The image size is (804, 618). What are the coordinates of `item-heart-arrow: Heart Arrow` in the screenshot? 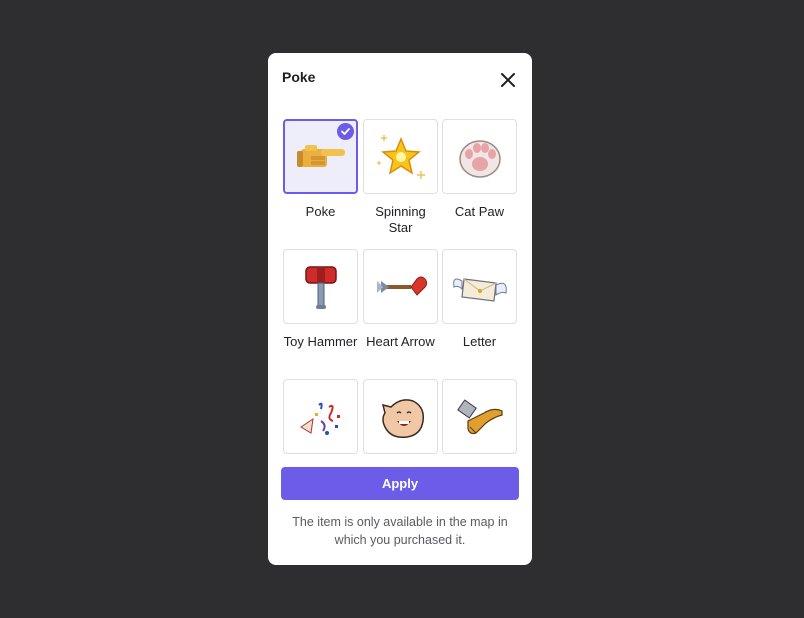 It's located at (400, 299).